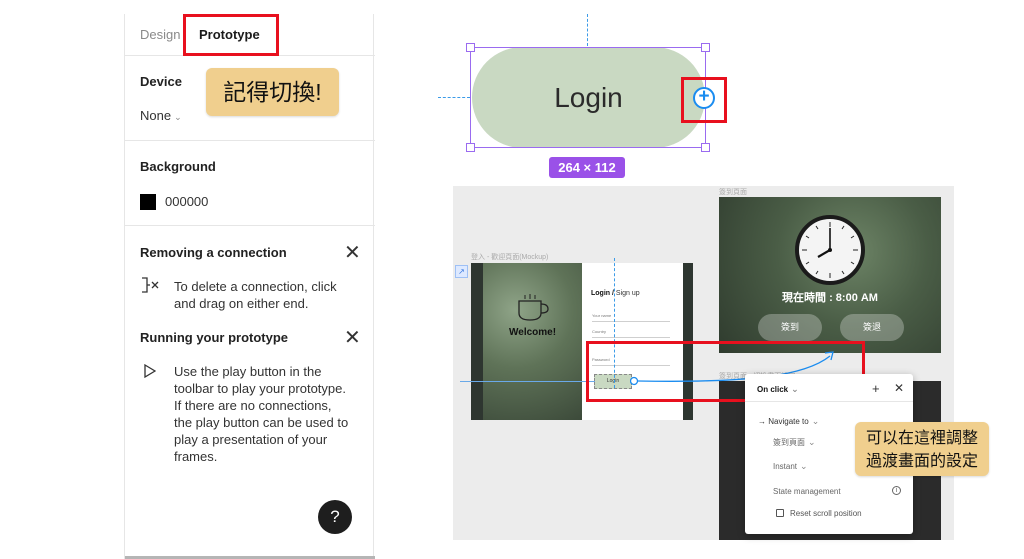 The height and width of the screenshot is (559, 1024). Describe the element at coordinates (733, 192) in the screenshot. I see `frame-label-clock: 簽到頁面` at that location.